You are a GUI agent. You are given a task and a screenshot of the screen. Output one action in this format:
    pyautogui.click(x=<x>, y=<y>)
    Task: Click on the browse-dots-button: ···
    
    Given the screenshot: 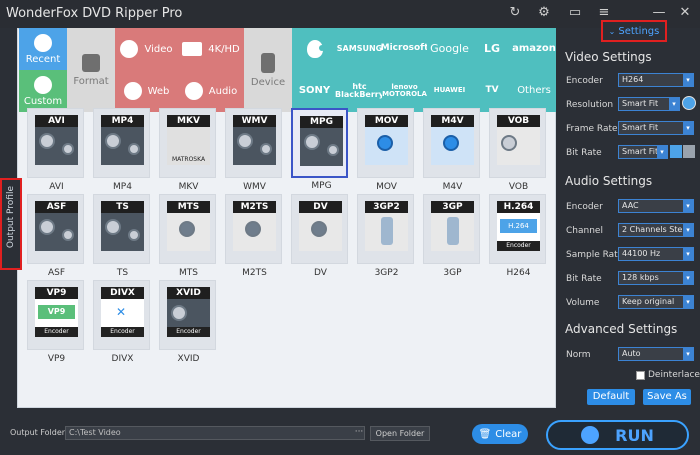 What is the action you would take?
    pyautogui.click(x=359, y=433)
    